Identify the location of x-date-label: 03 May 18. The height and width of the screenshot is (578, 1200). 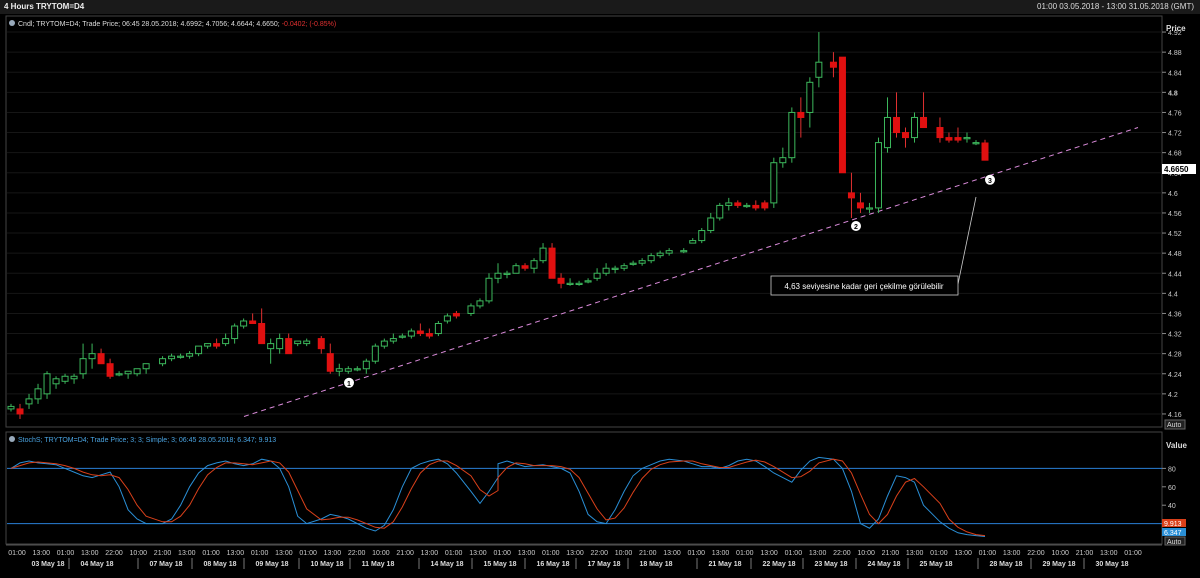
(47, 564).